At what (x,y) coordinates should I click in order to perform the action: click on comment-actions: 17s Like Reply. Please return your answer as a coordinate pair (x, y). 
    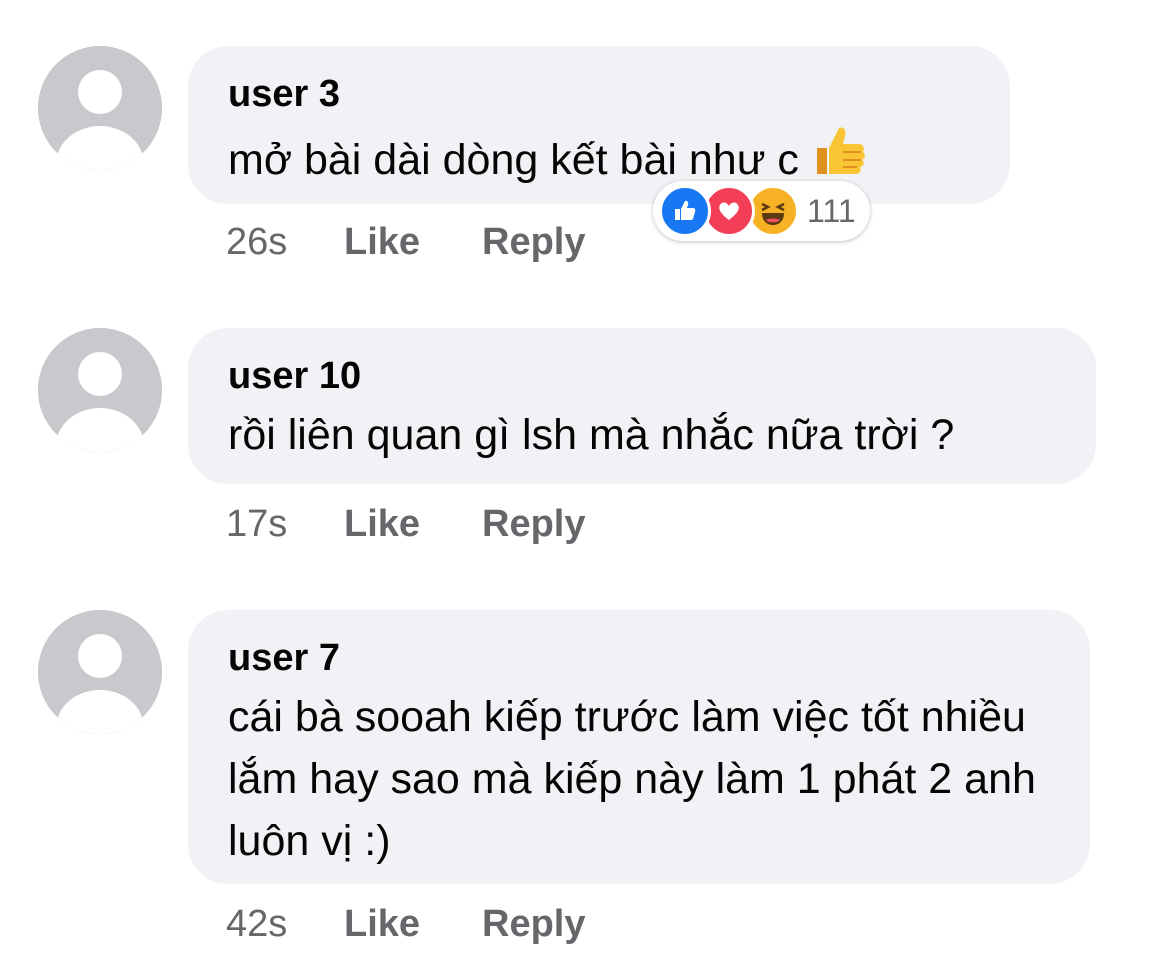
    Looking at the image, I should click on (405, 524).